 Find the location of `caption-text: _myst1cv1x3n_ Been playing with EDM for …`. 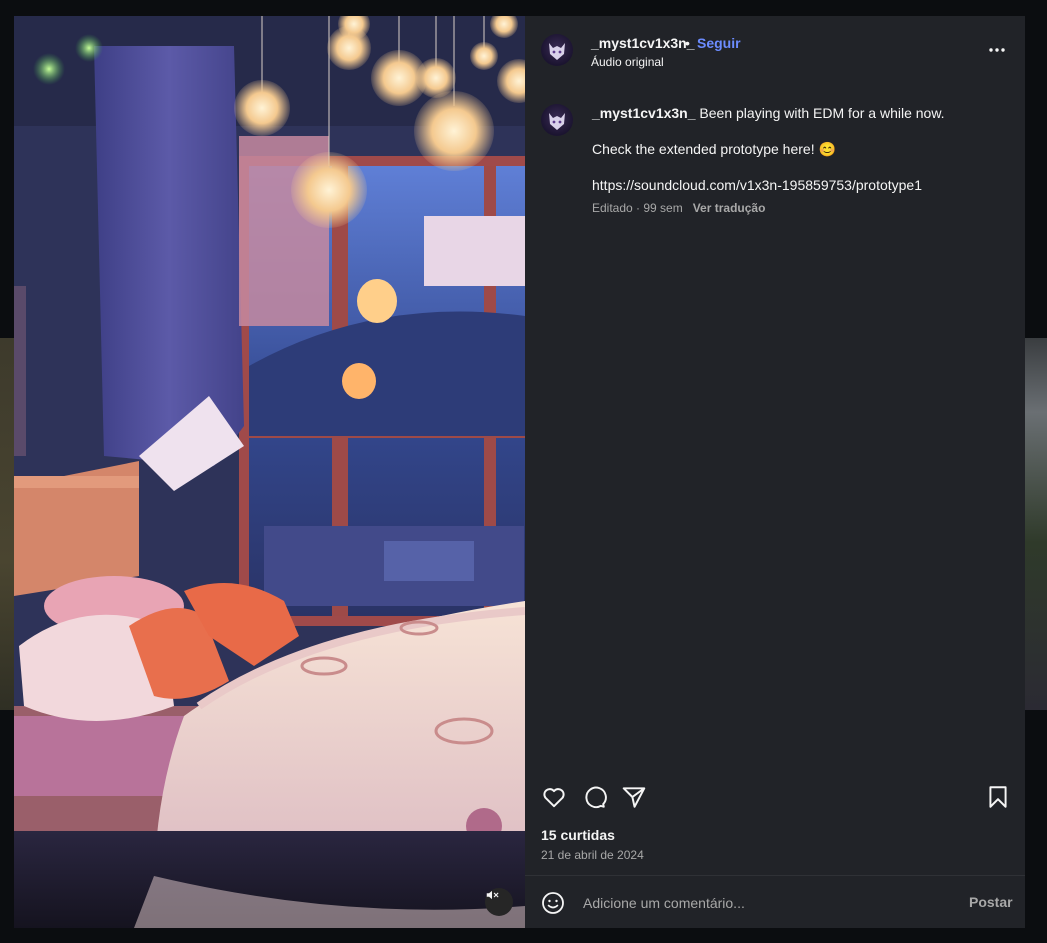

caption-text: _myst1cv1x3n_ Been playing with EDM for … is located at coordinates (797, 158).